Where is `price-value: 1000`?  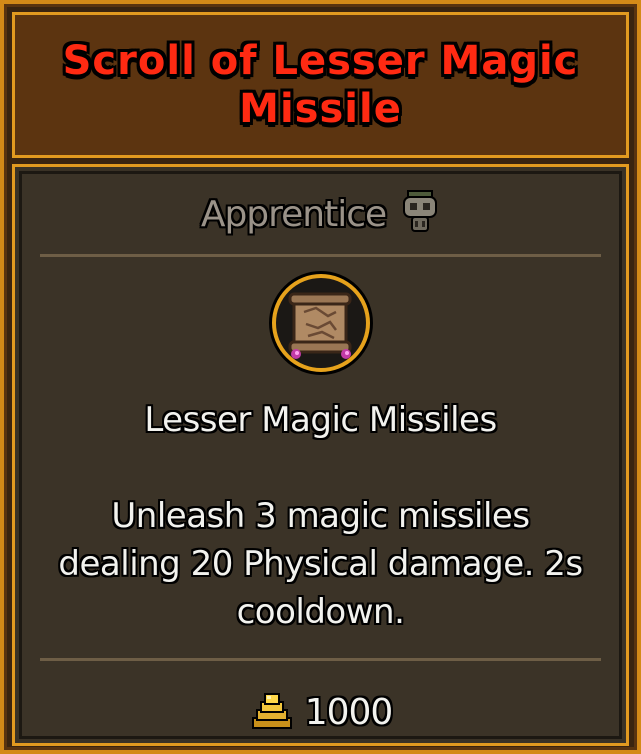
price-value: 1000 is located at coordinates (349, 712).